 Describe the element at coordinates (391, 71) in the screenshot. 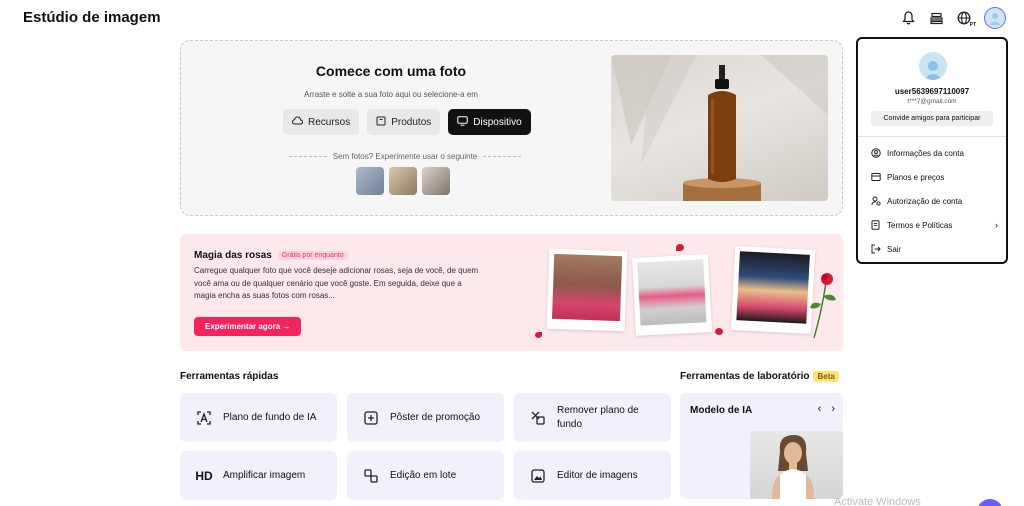

I see `upload-title: Comece com uma foto` at that location.